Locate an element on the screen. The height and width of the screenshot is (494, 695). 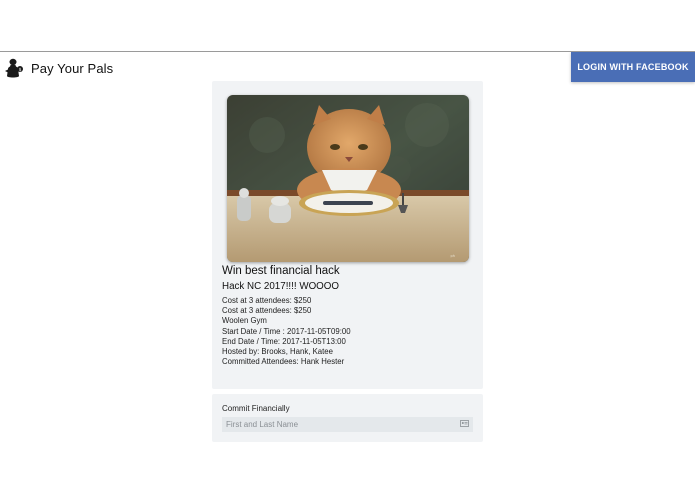
brand-name: Pay Your Pals is located at coordinates (72, 68).